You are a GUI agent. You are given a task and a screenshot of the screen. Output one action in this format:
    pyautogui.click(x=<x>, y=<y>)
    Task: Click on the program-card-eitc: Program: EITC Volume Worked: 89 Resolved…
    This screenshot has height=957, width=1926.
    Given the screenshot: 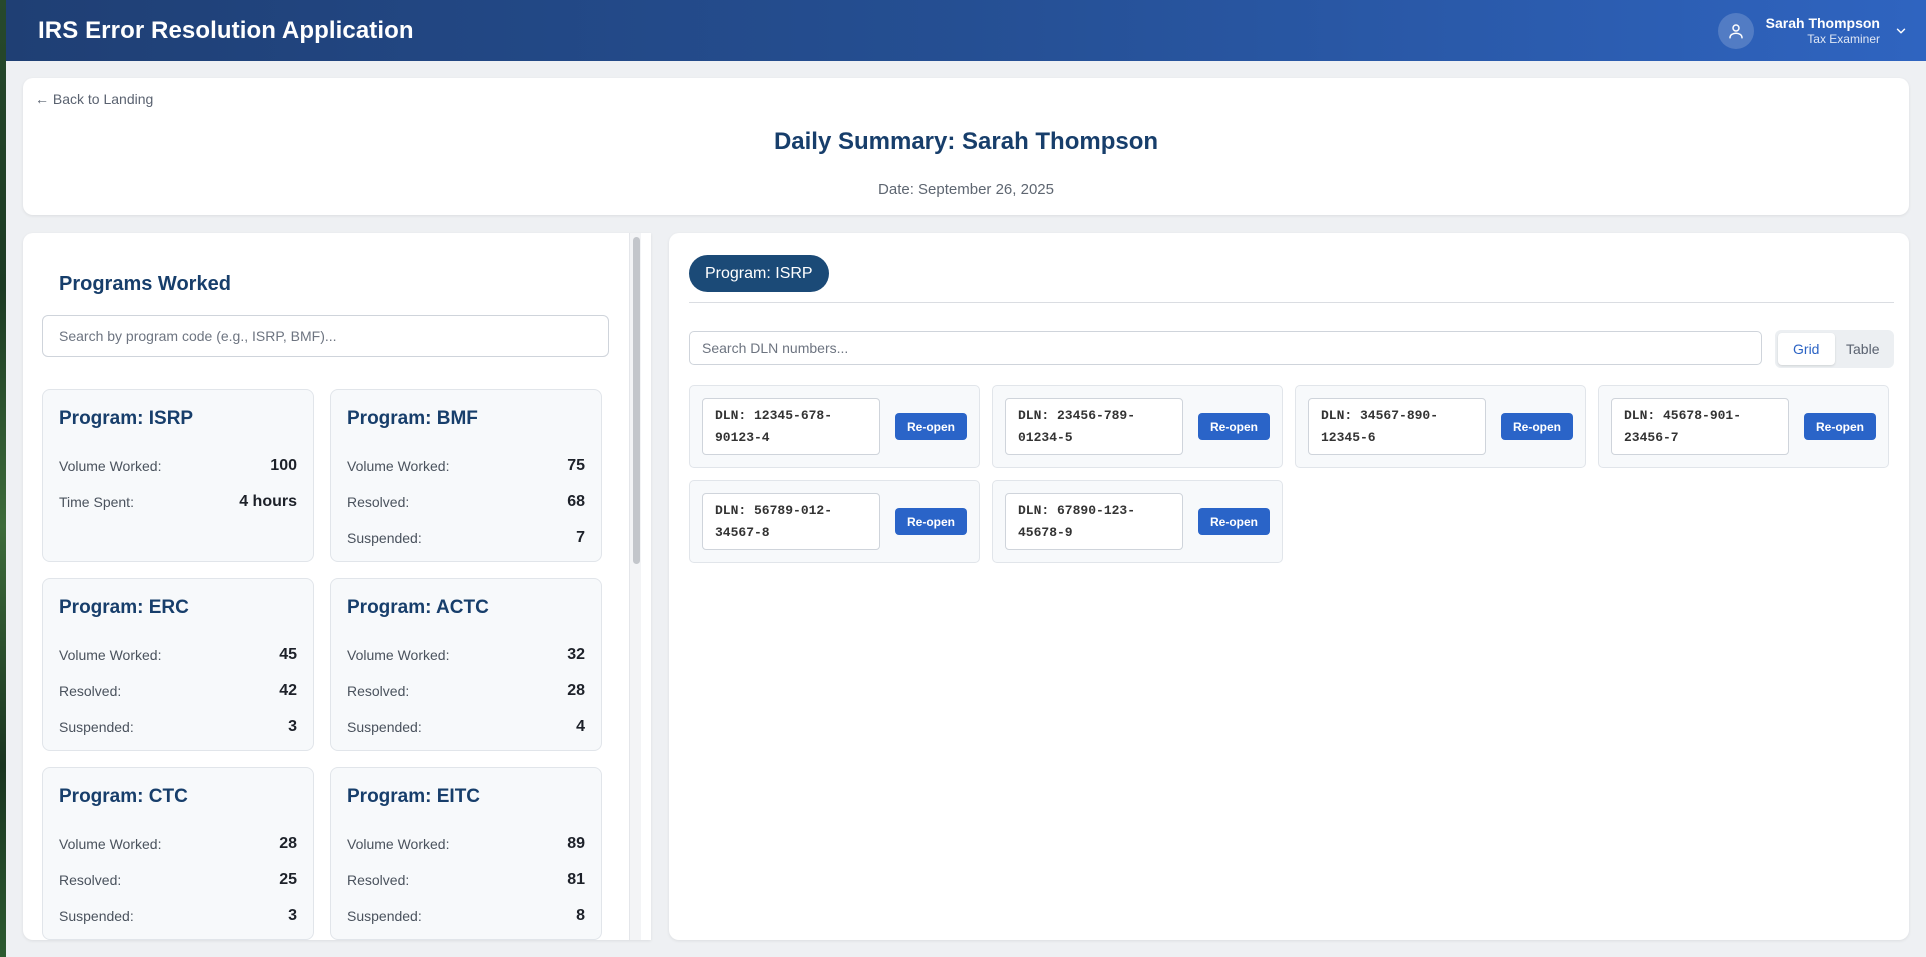 What is the action you would take?
    pyautogui.click(x=466, y=853)
    